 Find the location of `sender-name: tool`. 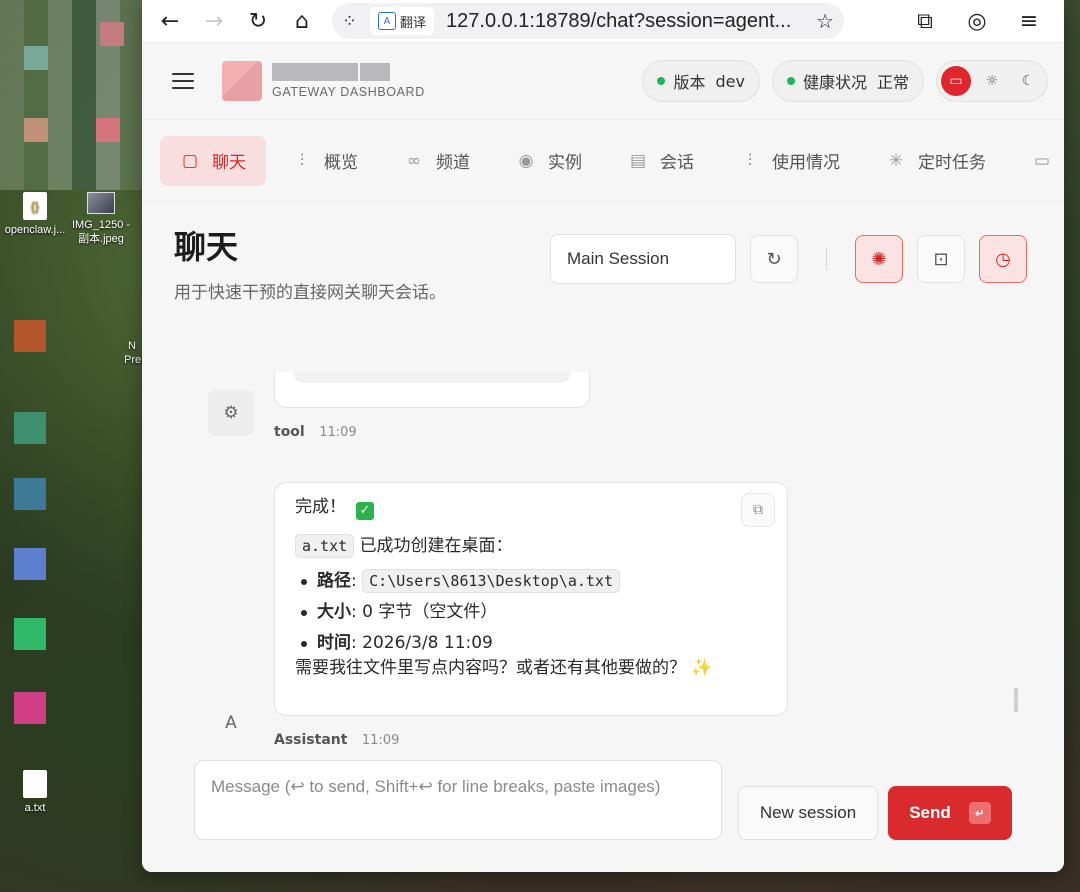

sender-name: tool is located at coordinates (289, 432).